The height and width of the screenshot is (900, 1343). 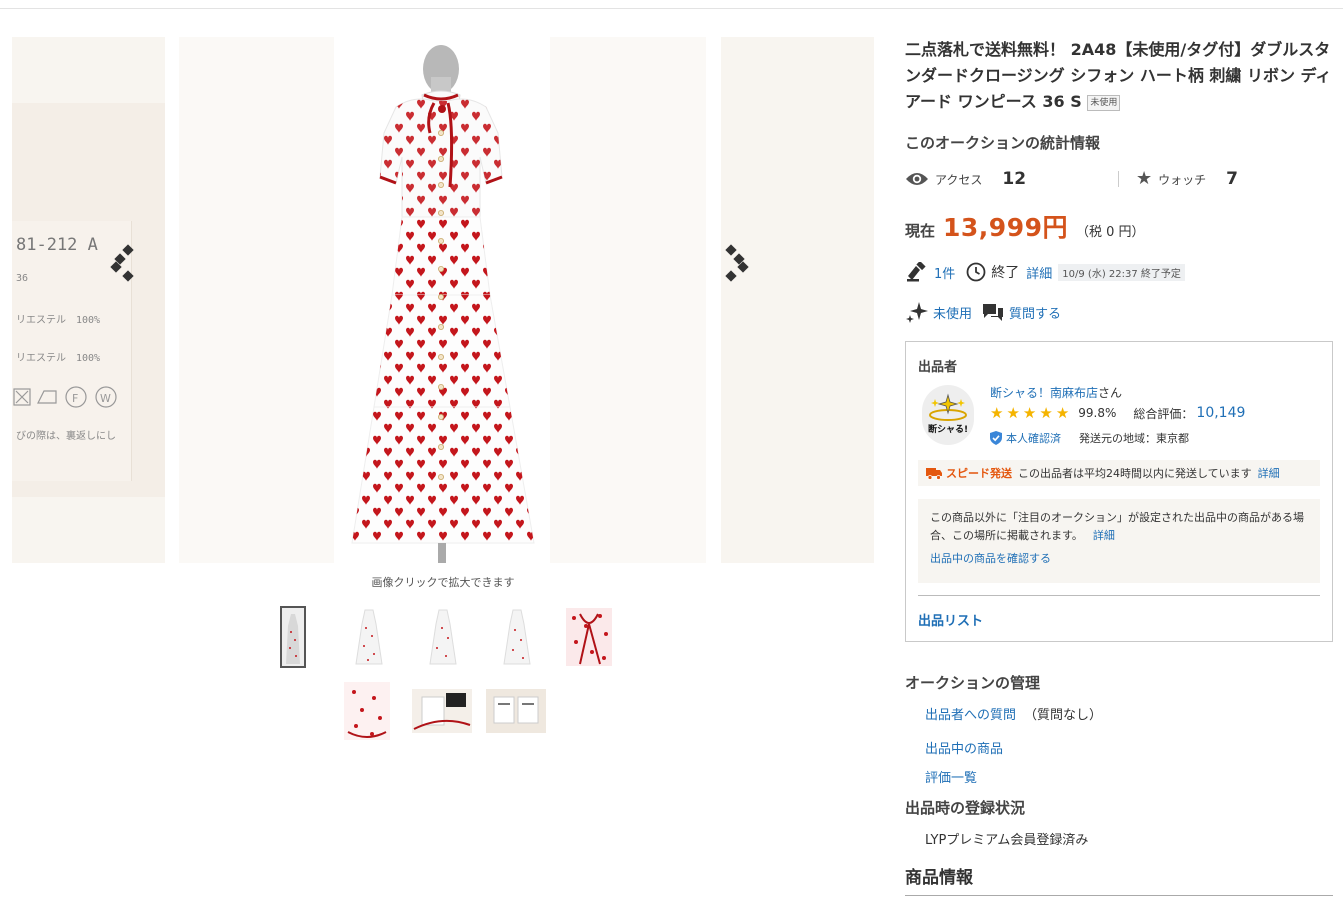 I want to click on access-count: 12, so click(x=1014, y=179).